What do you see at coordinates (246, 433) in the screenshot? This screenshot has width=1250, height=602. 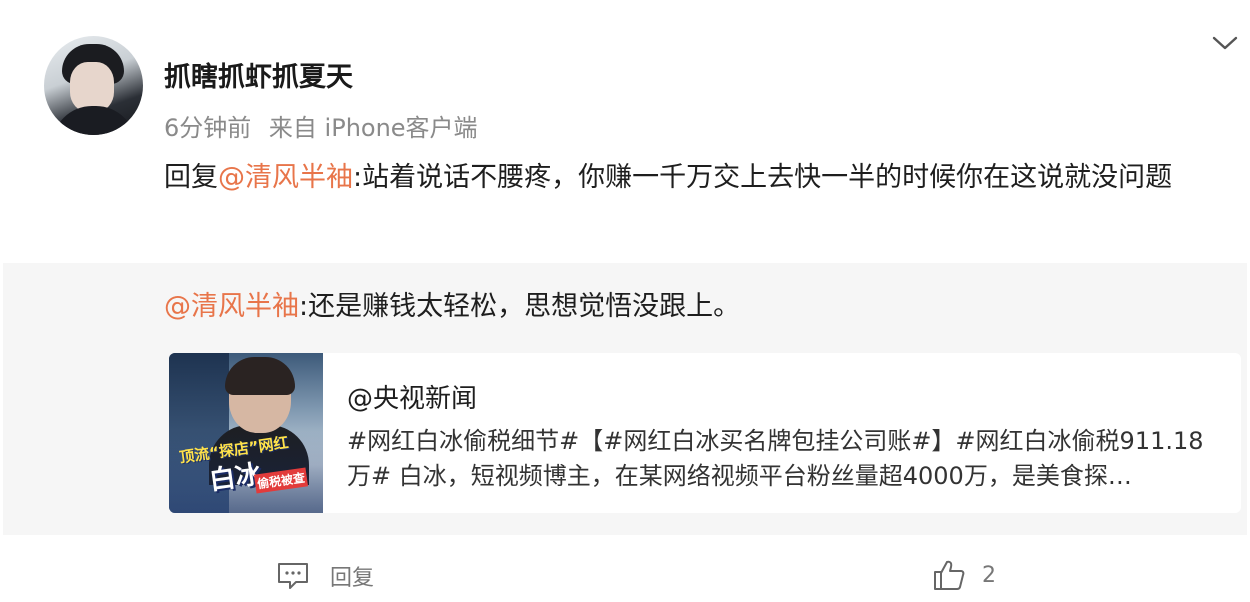 I see `card-thumbnail: 顶流“探店”网红 白冰 偷税被查` at bounding box center [246, 433].